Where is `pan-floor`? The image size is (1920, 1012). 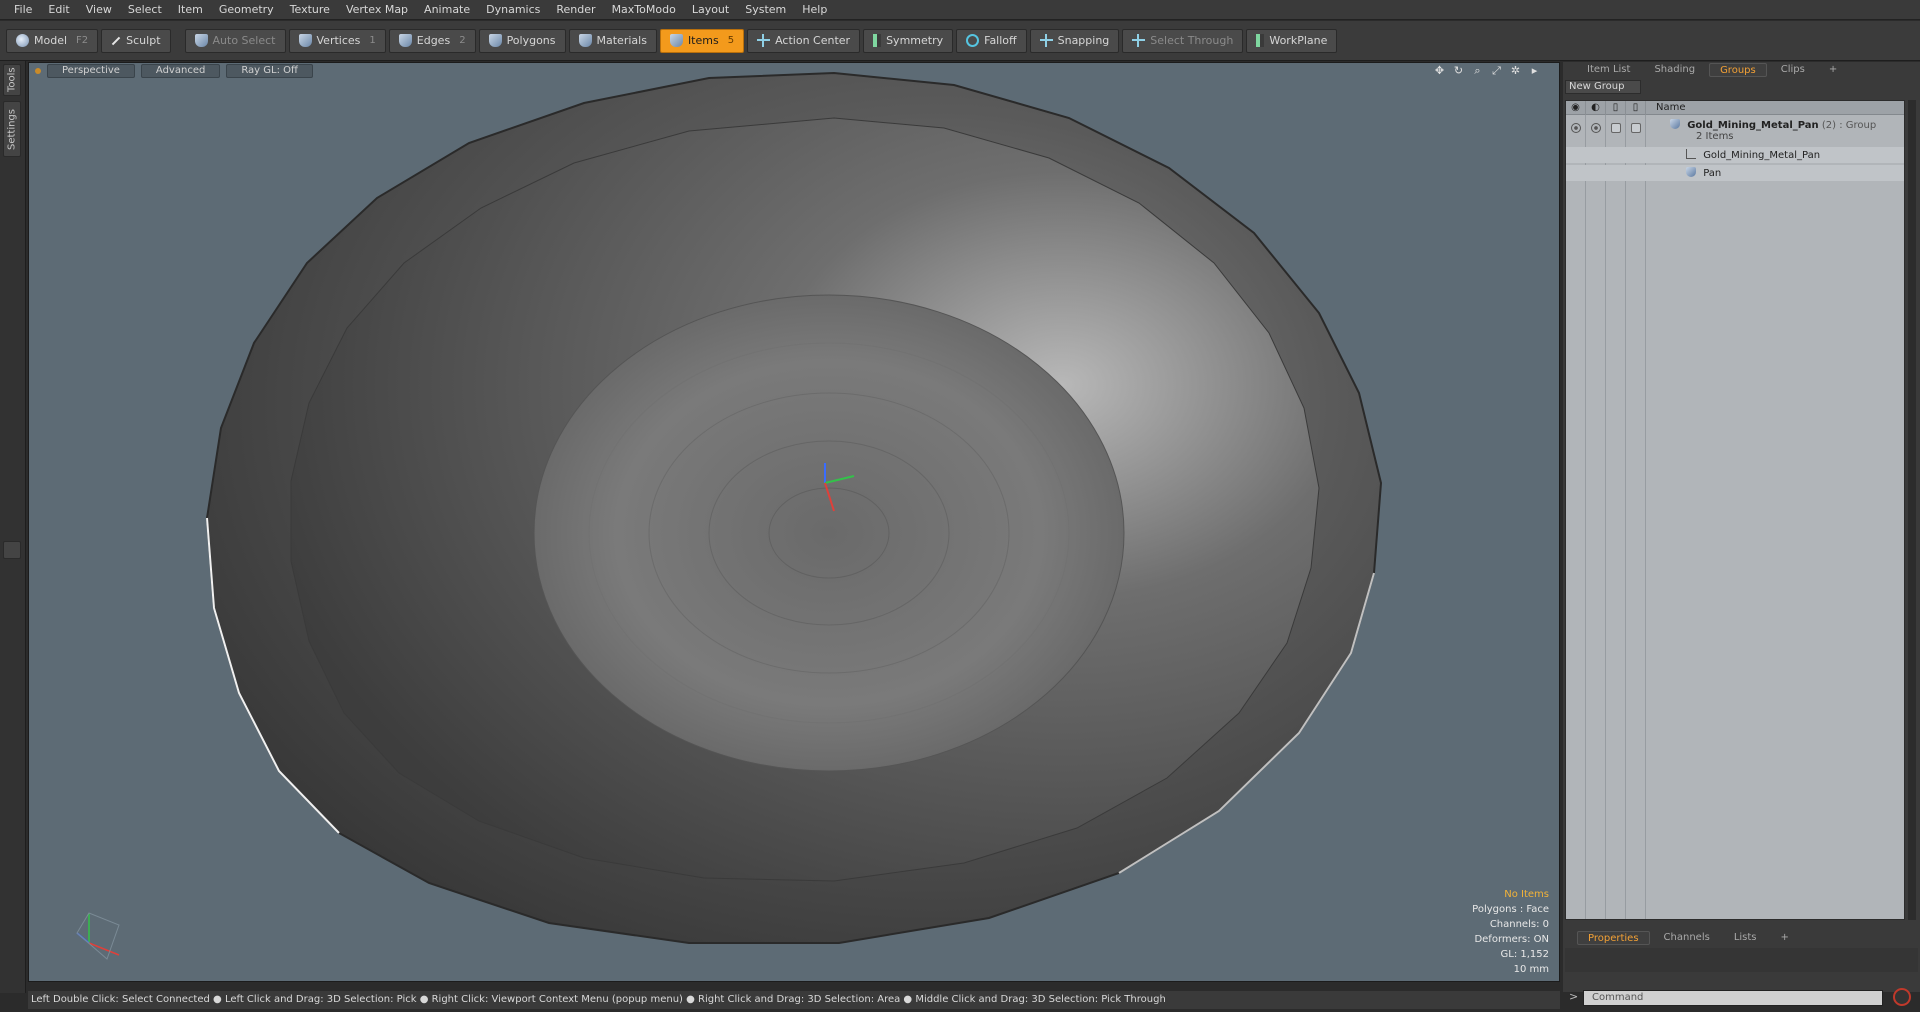
pan-floor is located at coordinates (829, 533).